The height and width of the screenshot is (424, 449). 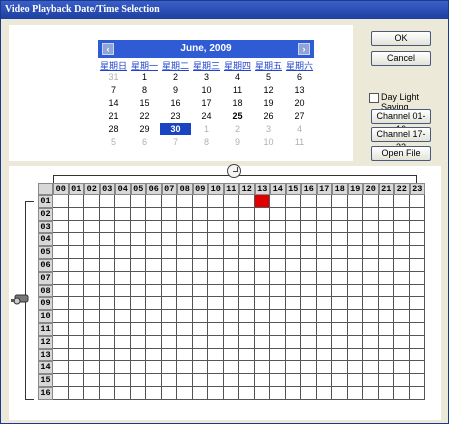 I want to click on calendar-day: 3, so click(x=268, y=129).